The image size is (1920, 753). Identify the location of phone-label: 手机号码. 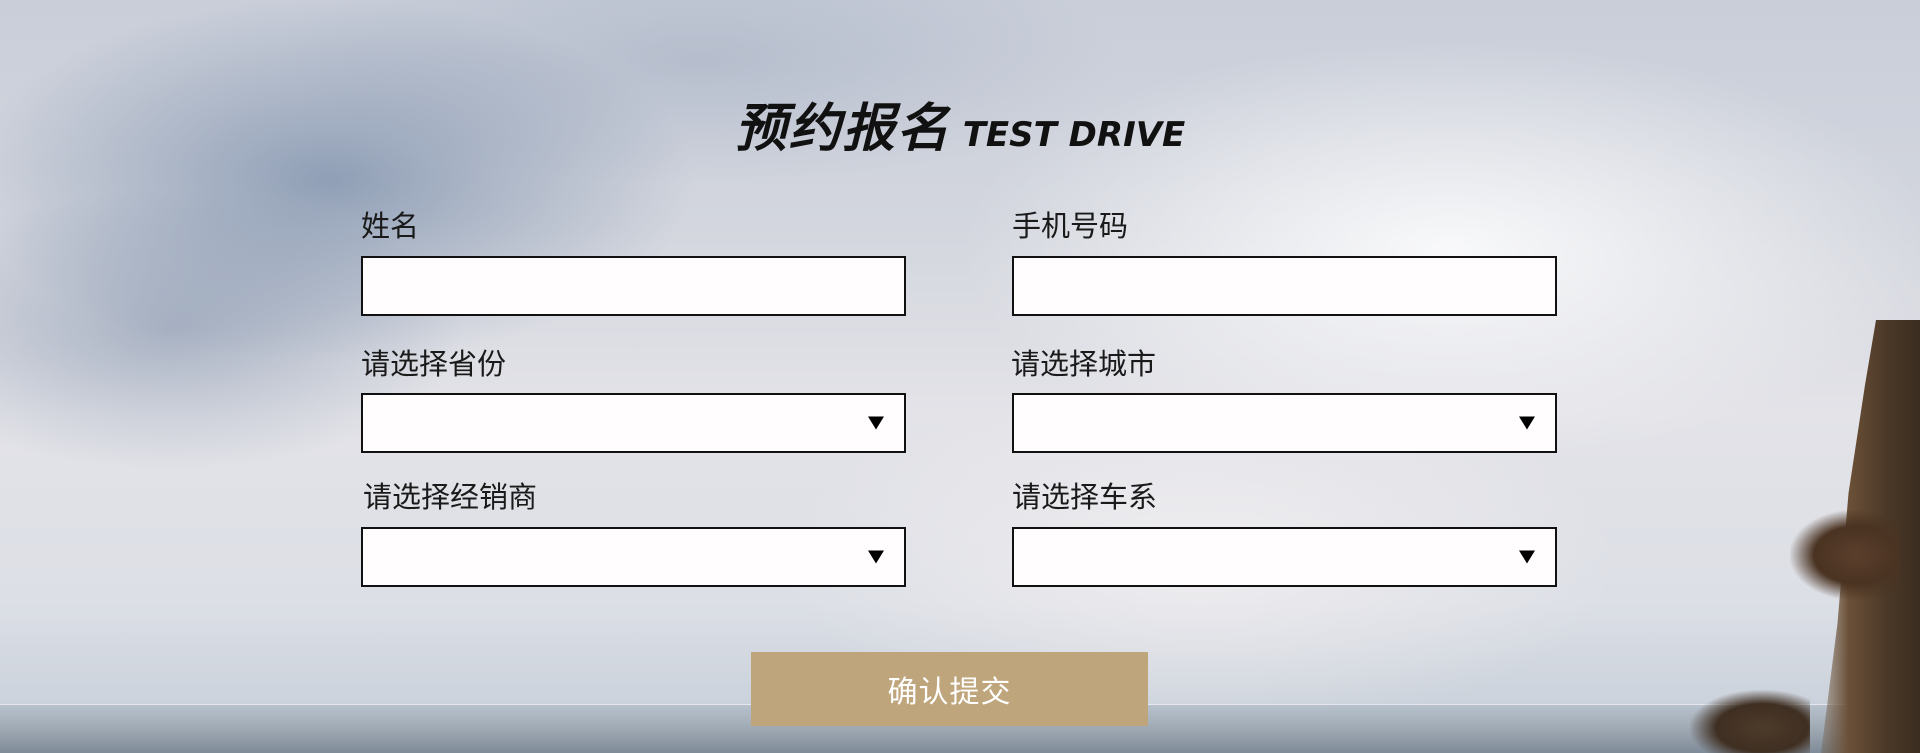
(1070, 226).